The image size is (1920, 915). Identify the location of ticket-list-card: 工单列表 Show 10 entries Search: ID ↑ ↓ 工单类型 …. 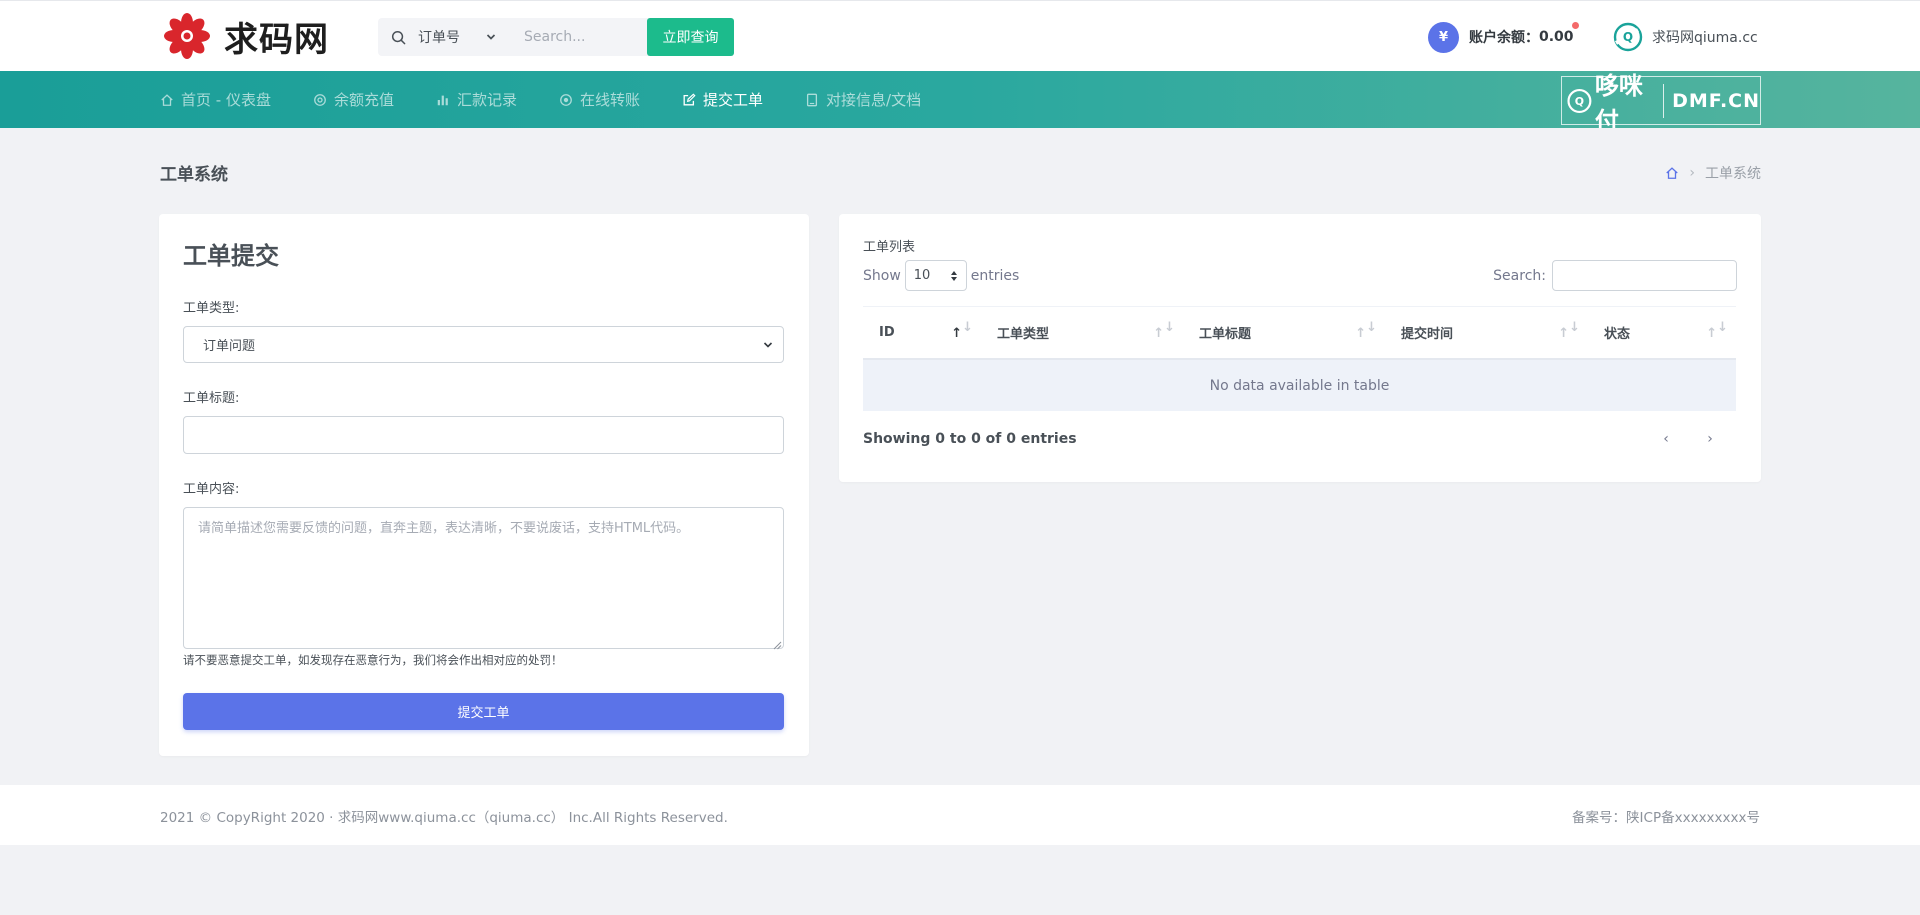
(1300, 348).